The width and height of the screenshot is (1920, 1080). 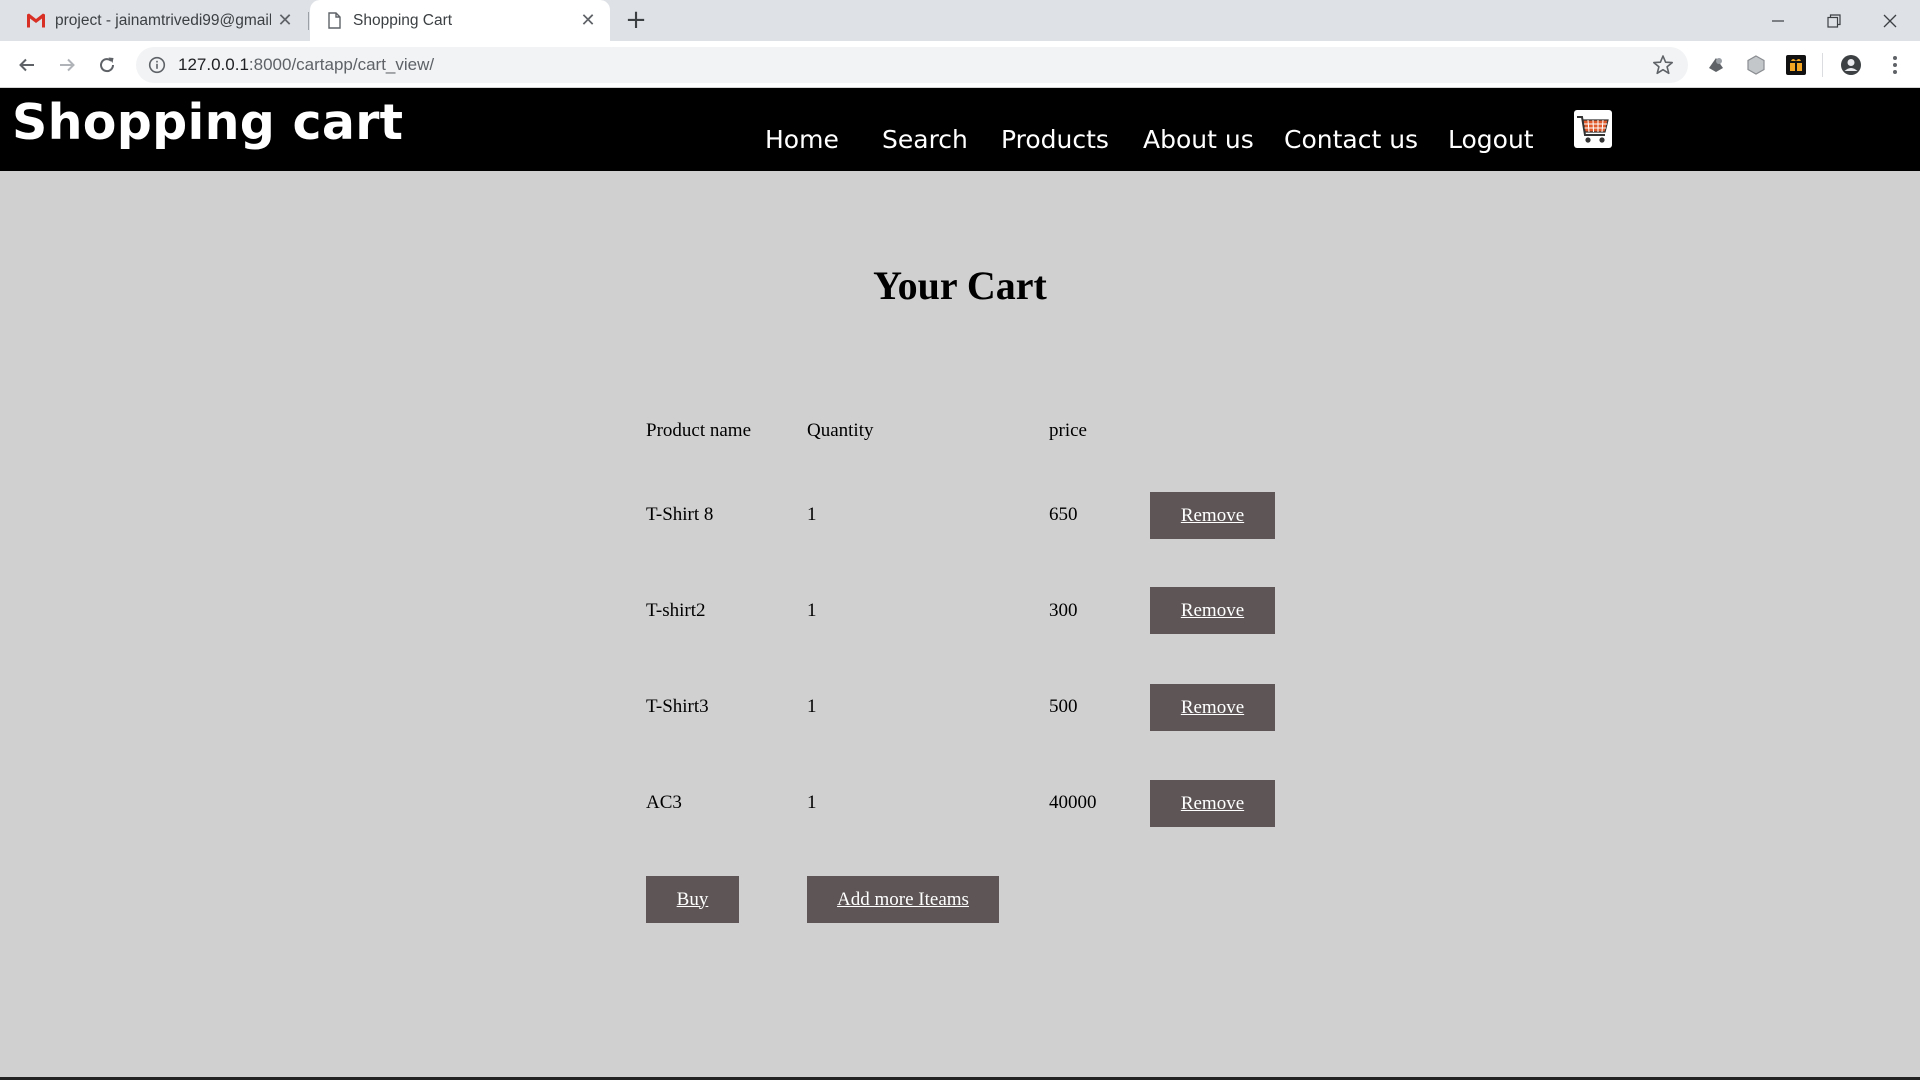 I want to click on minimize-icon, so click(x=1778, y=20).